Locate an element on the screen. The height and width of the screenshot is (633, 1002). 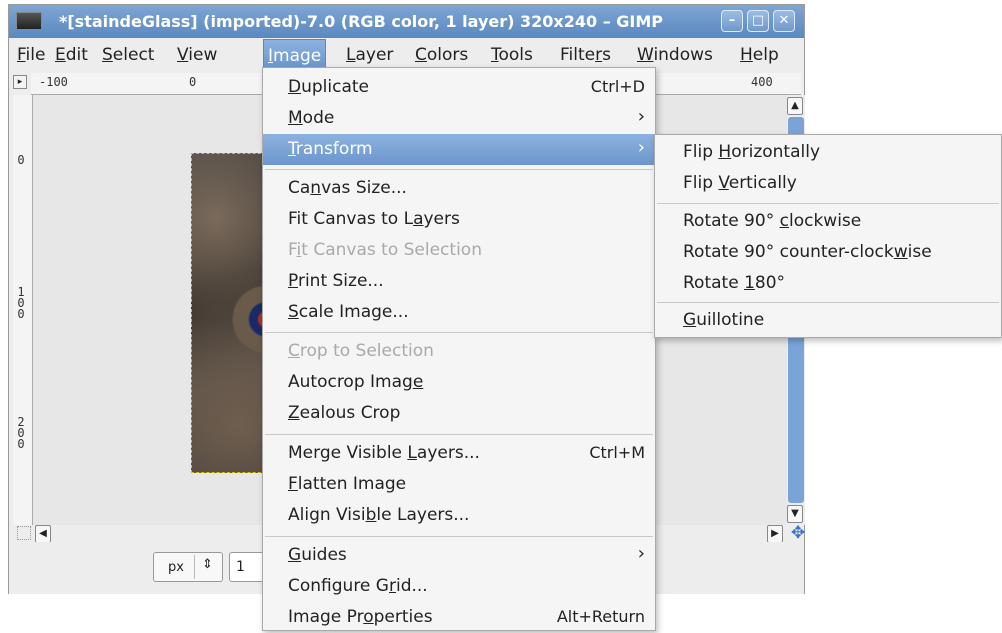
menu-item-transform: Transform › is located at coordinates (459, 149).